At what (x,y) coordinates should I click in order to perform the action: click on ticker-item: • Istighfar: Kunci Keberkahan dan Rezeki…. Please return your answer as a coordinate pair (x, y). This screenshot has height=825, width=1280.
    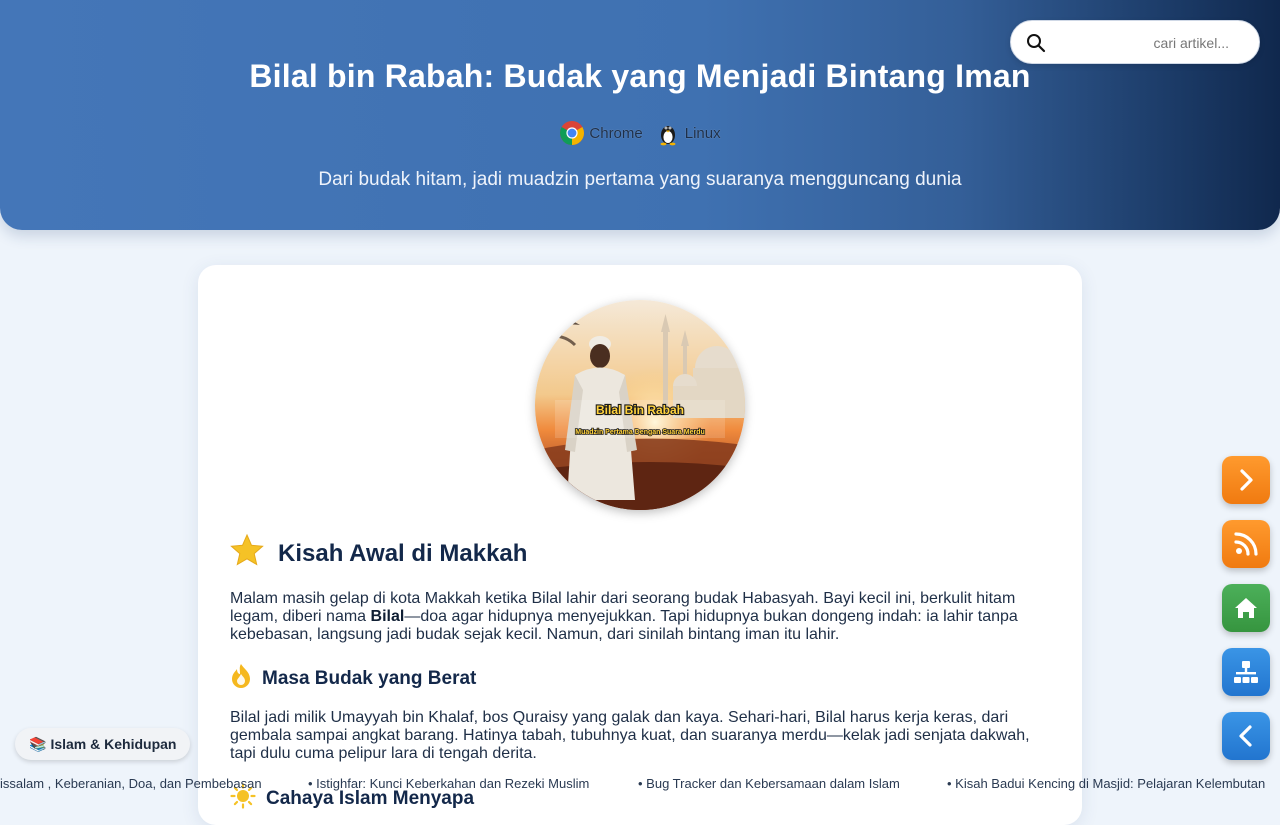
    Looking at the image, I should click on (448, 783).